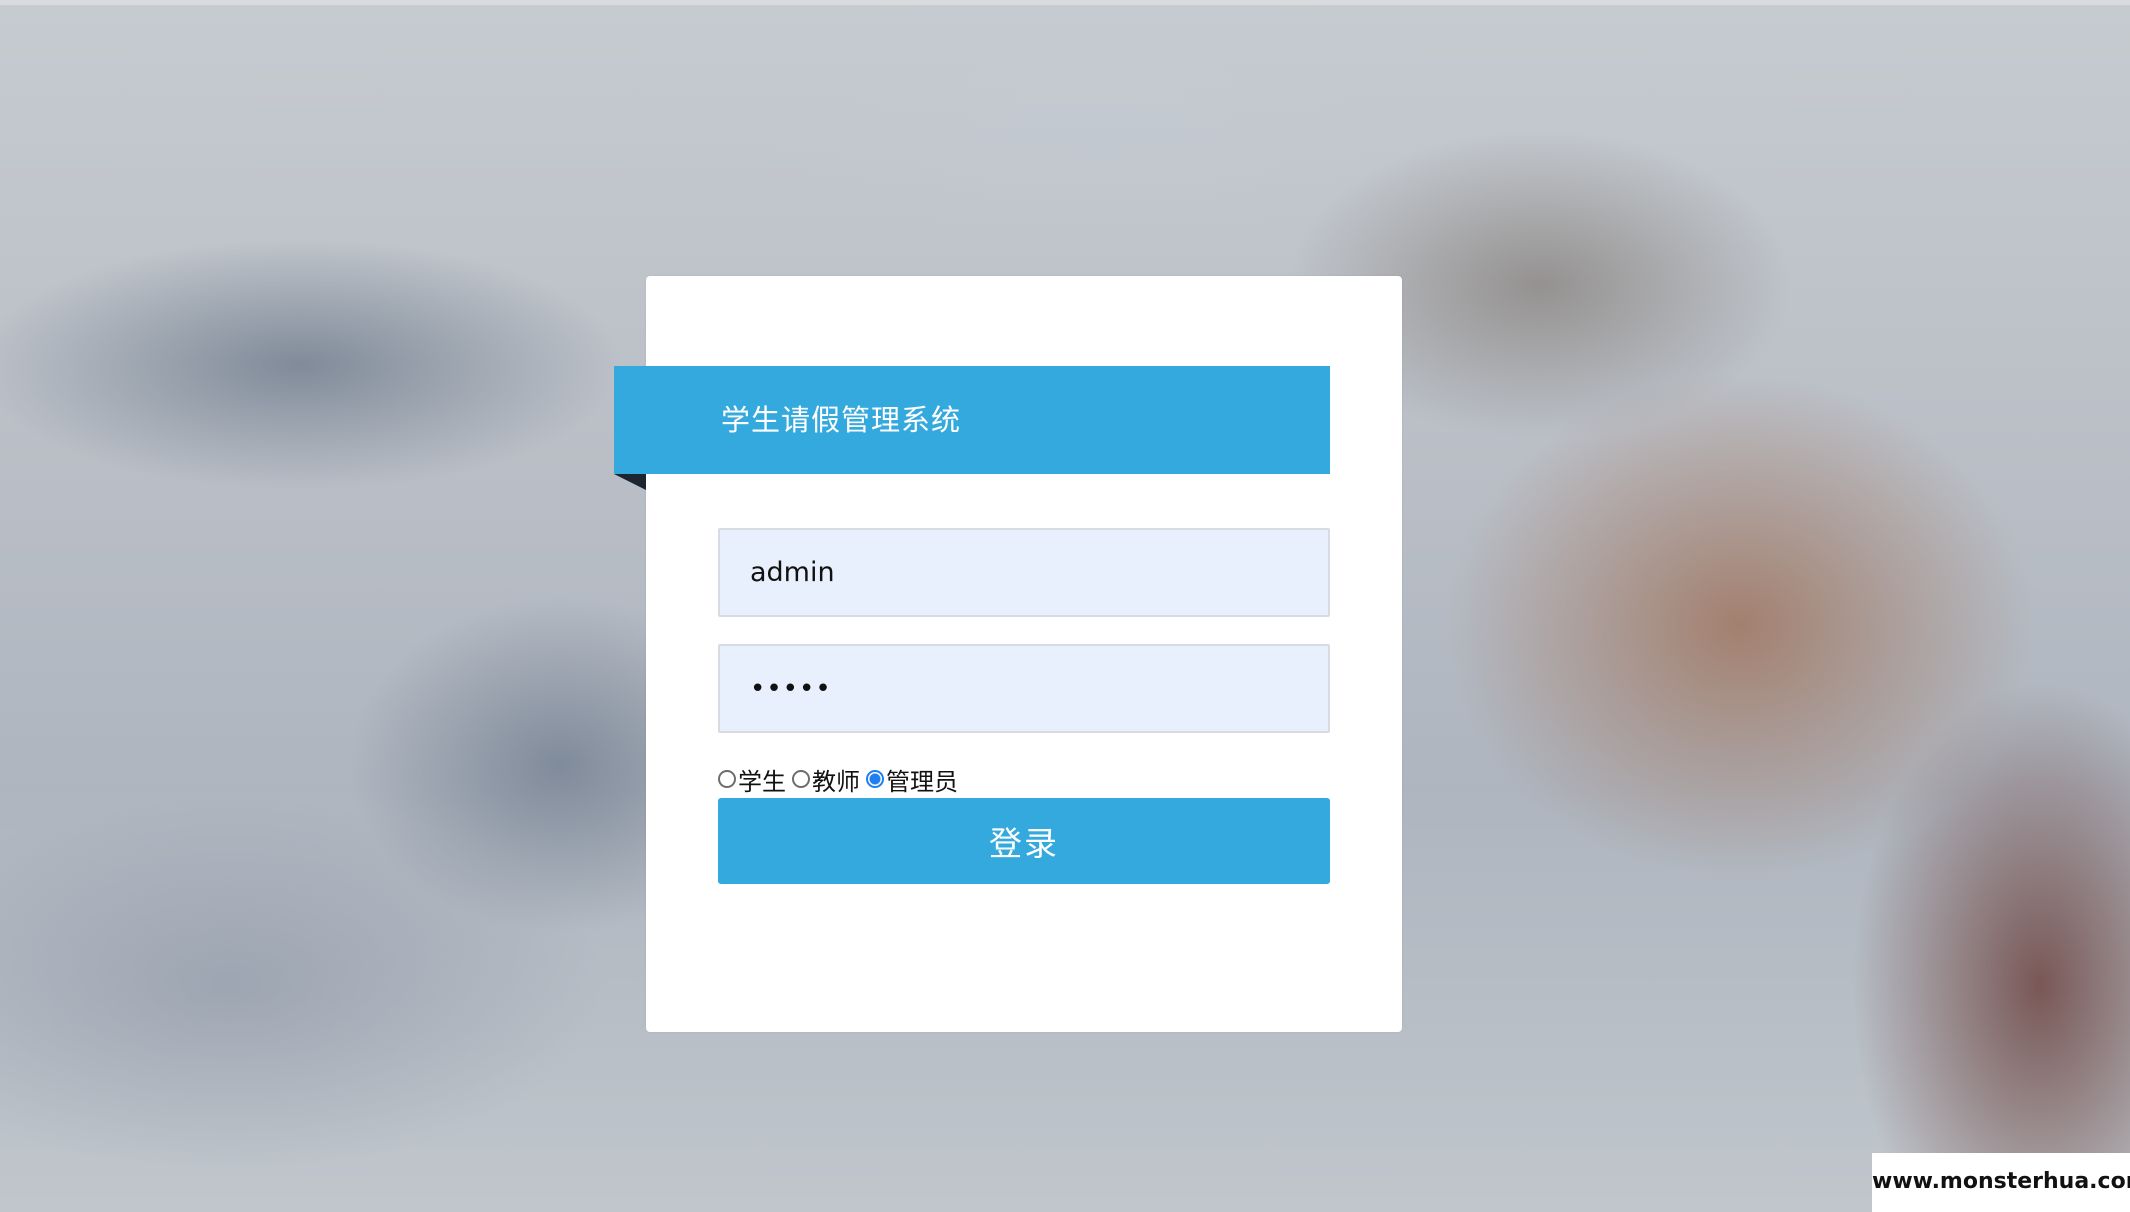 This screenshot has width=2130, height=1212. Describe the element at coordinates (836, 781) in the screenshot. I see `role-teacher-label: 教师` at that location.